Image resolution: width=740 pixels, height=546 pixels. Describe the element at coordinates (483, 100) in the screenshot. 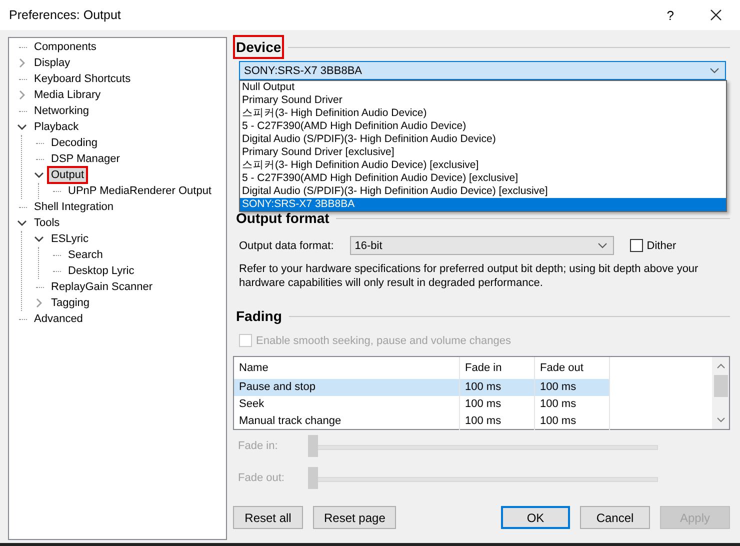

I see `dropdown-option: Primary Sound Driver` at that location.